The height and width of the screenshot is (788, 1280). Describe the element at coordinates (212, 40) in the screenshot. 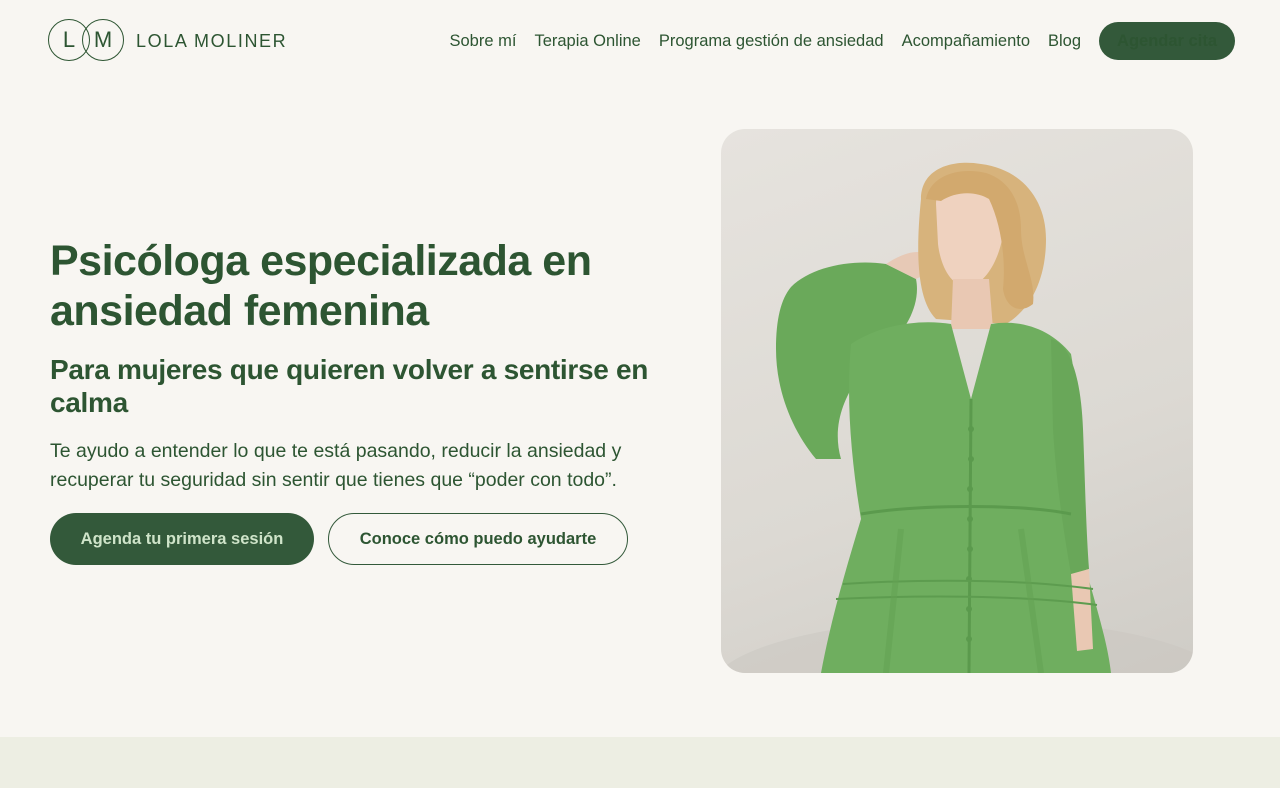

I see `brand-name: LOLA MOLINER` at that location.